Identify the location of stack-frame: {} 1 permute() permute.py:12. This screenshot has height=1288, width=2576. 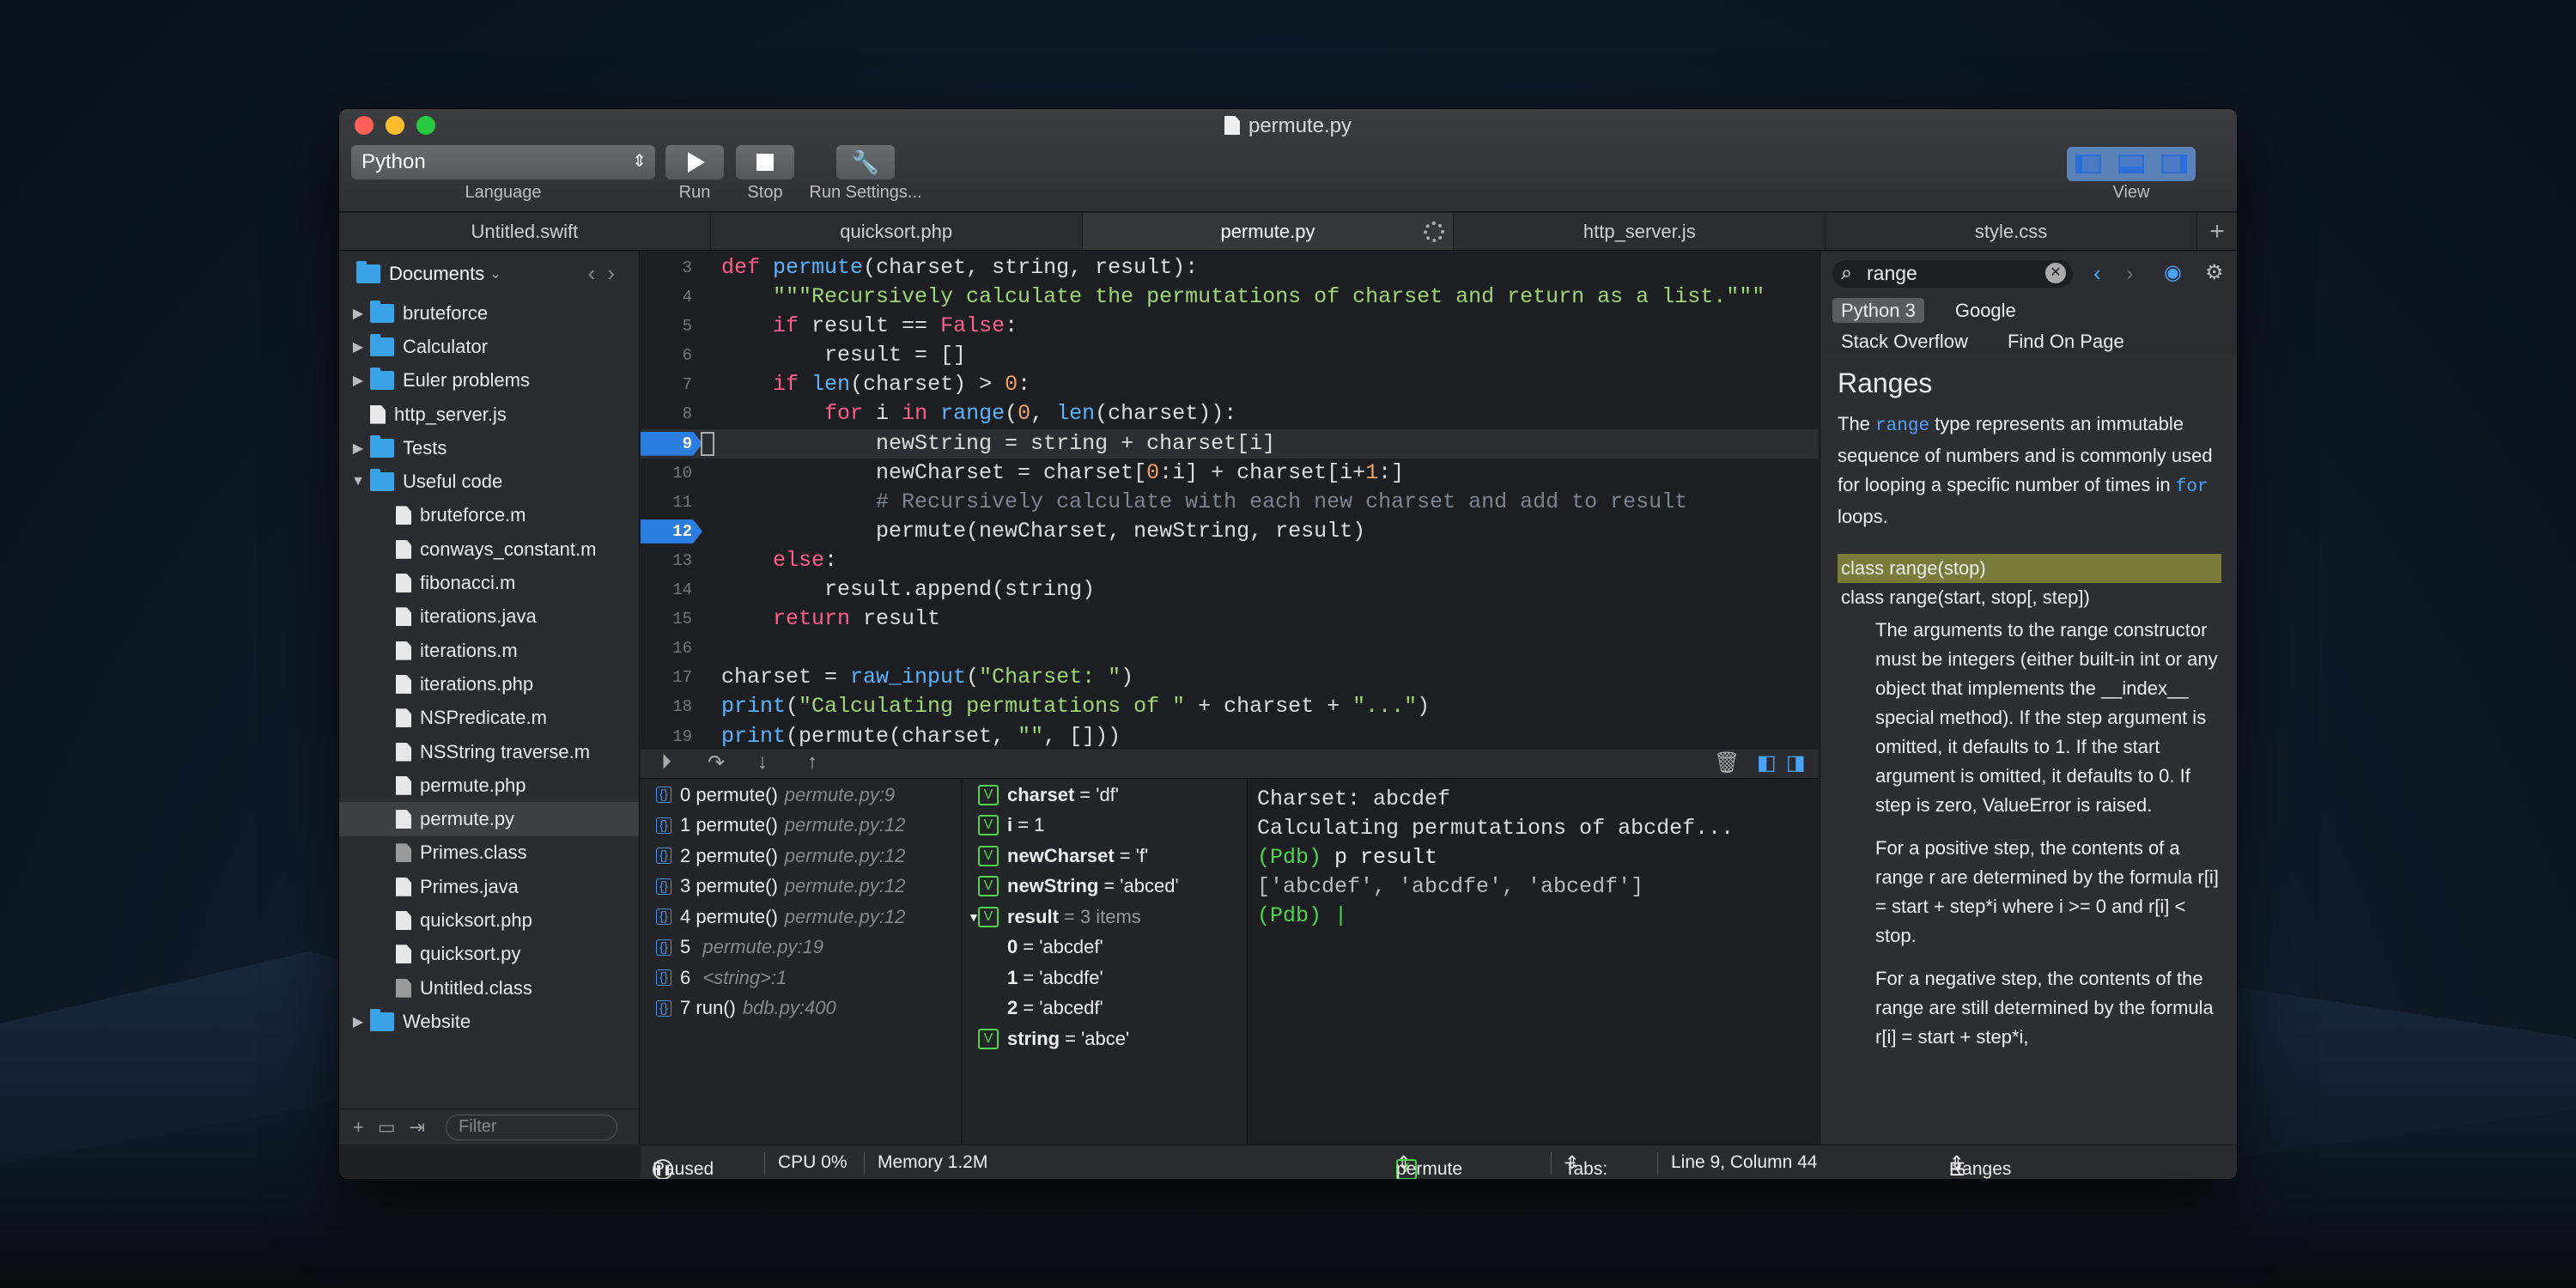
(801, 826).